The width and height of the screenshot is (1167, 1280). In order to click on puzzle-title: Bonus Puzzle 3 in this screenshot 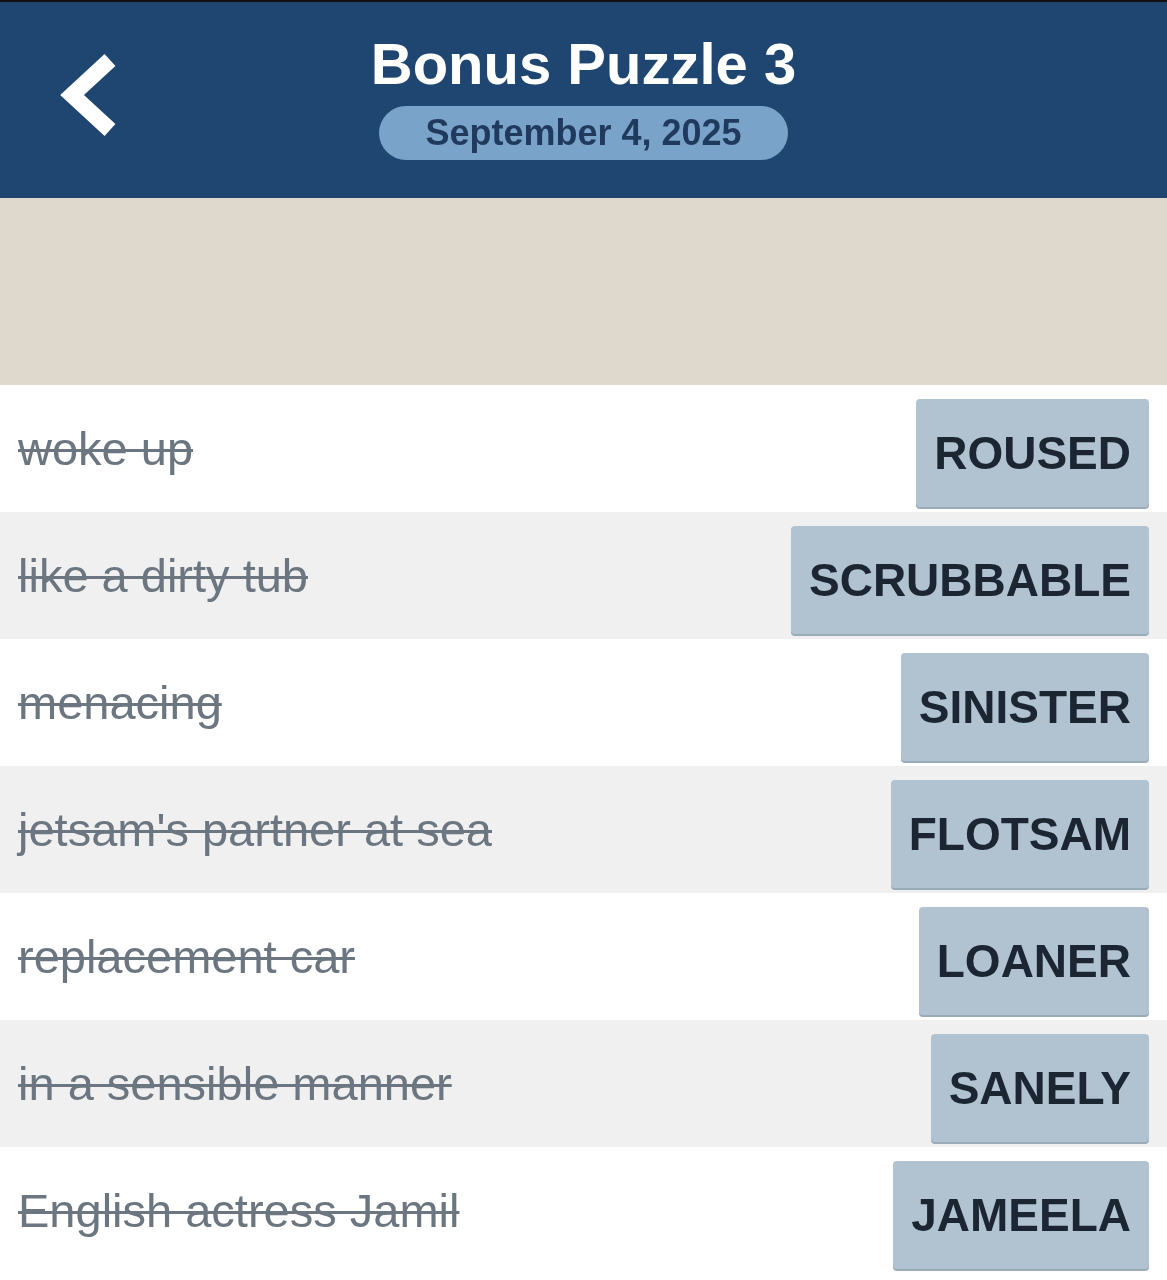, I will do `click(583, 64)`.